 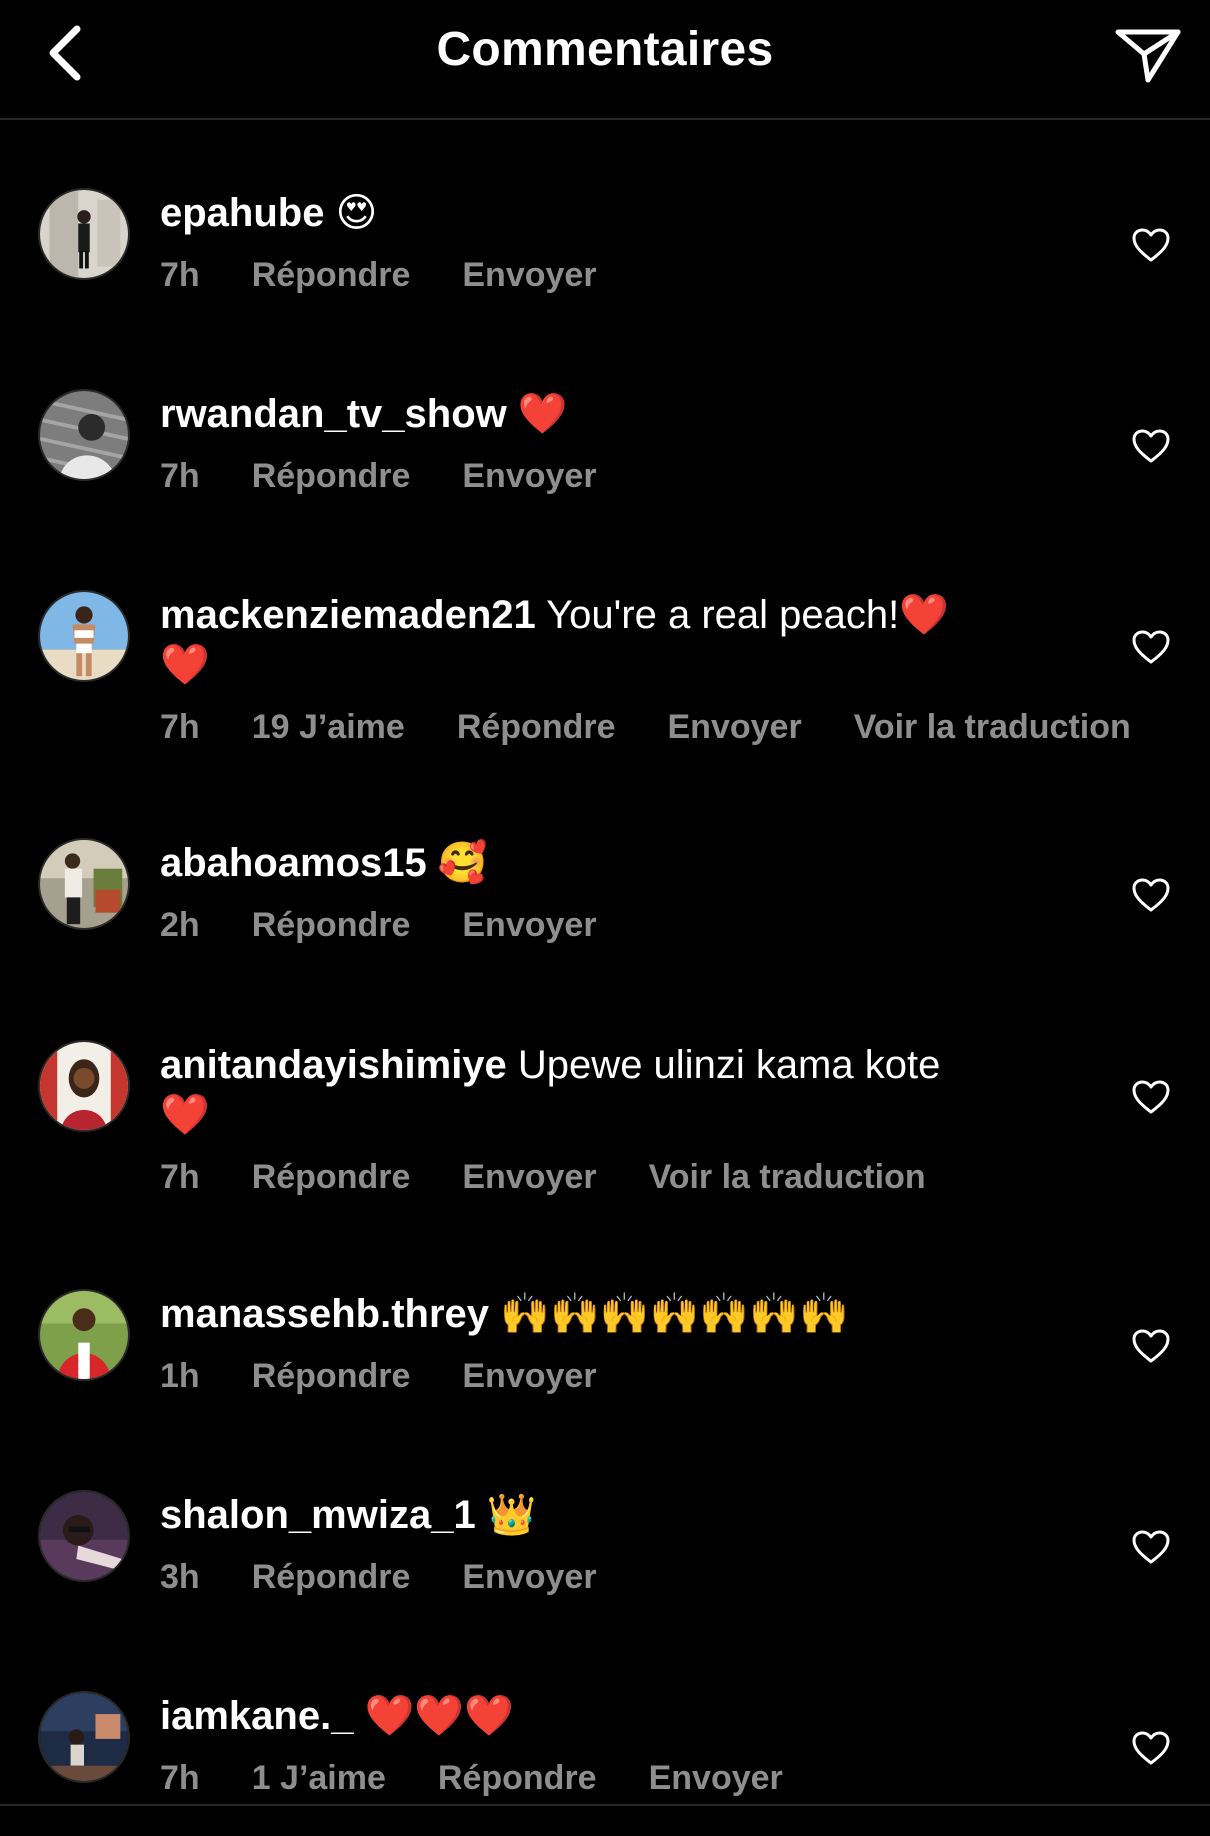 What do you see at coordinates (610, 1778) in the screenshot?
I see `comment-meta: 7h 1 J’aime Répondre Envoyer` at bounding box center [610, 1778].